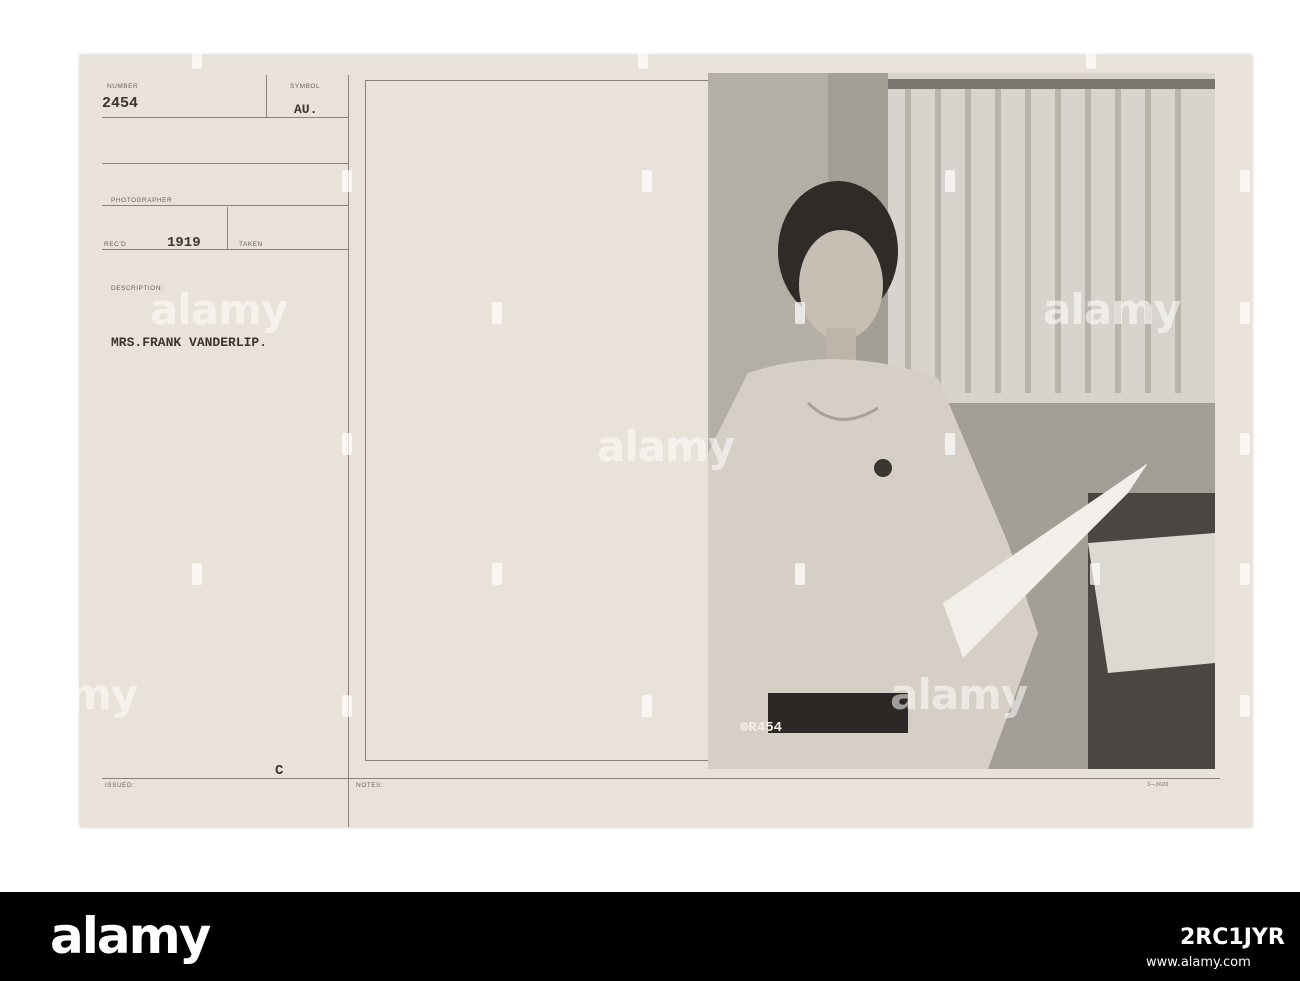 This screenshot has height=981, width=1300. What do you see at coordinates (1232, 937) in the screenshot?
I see `image-id: 2RC1JYR` at bounding box center [1232, 937].